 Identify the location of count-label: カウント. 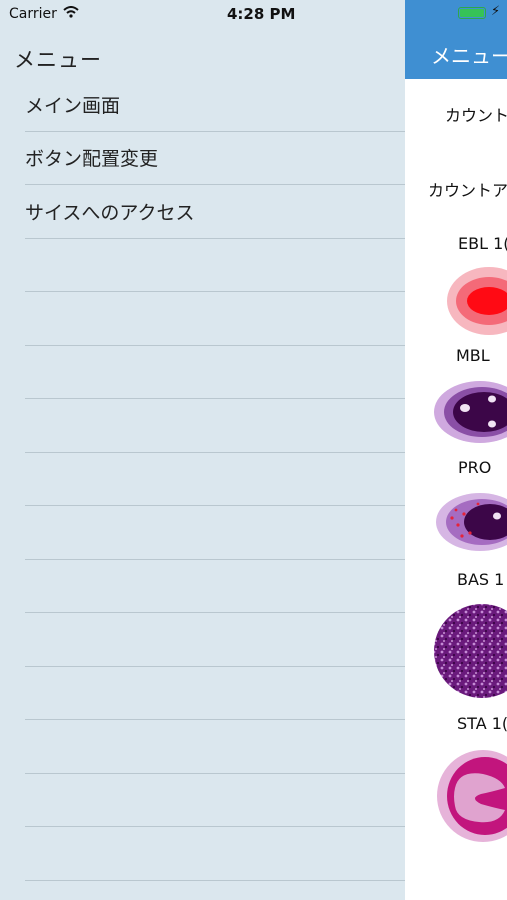
(476, 115).